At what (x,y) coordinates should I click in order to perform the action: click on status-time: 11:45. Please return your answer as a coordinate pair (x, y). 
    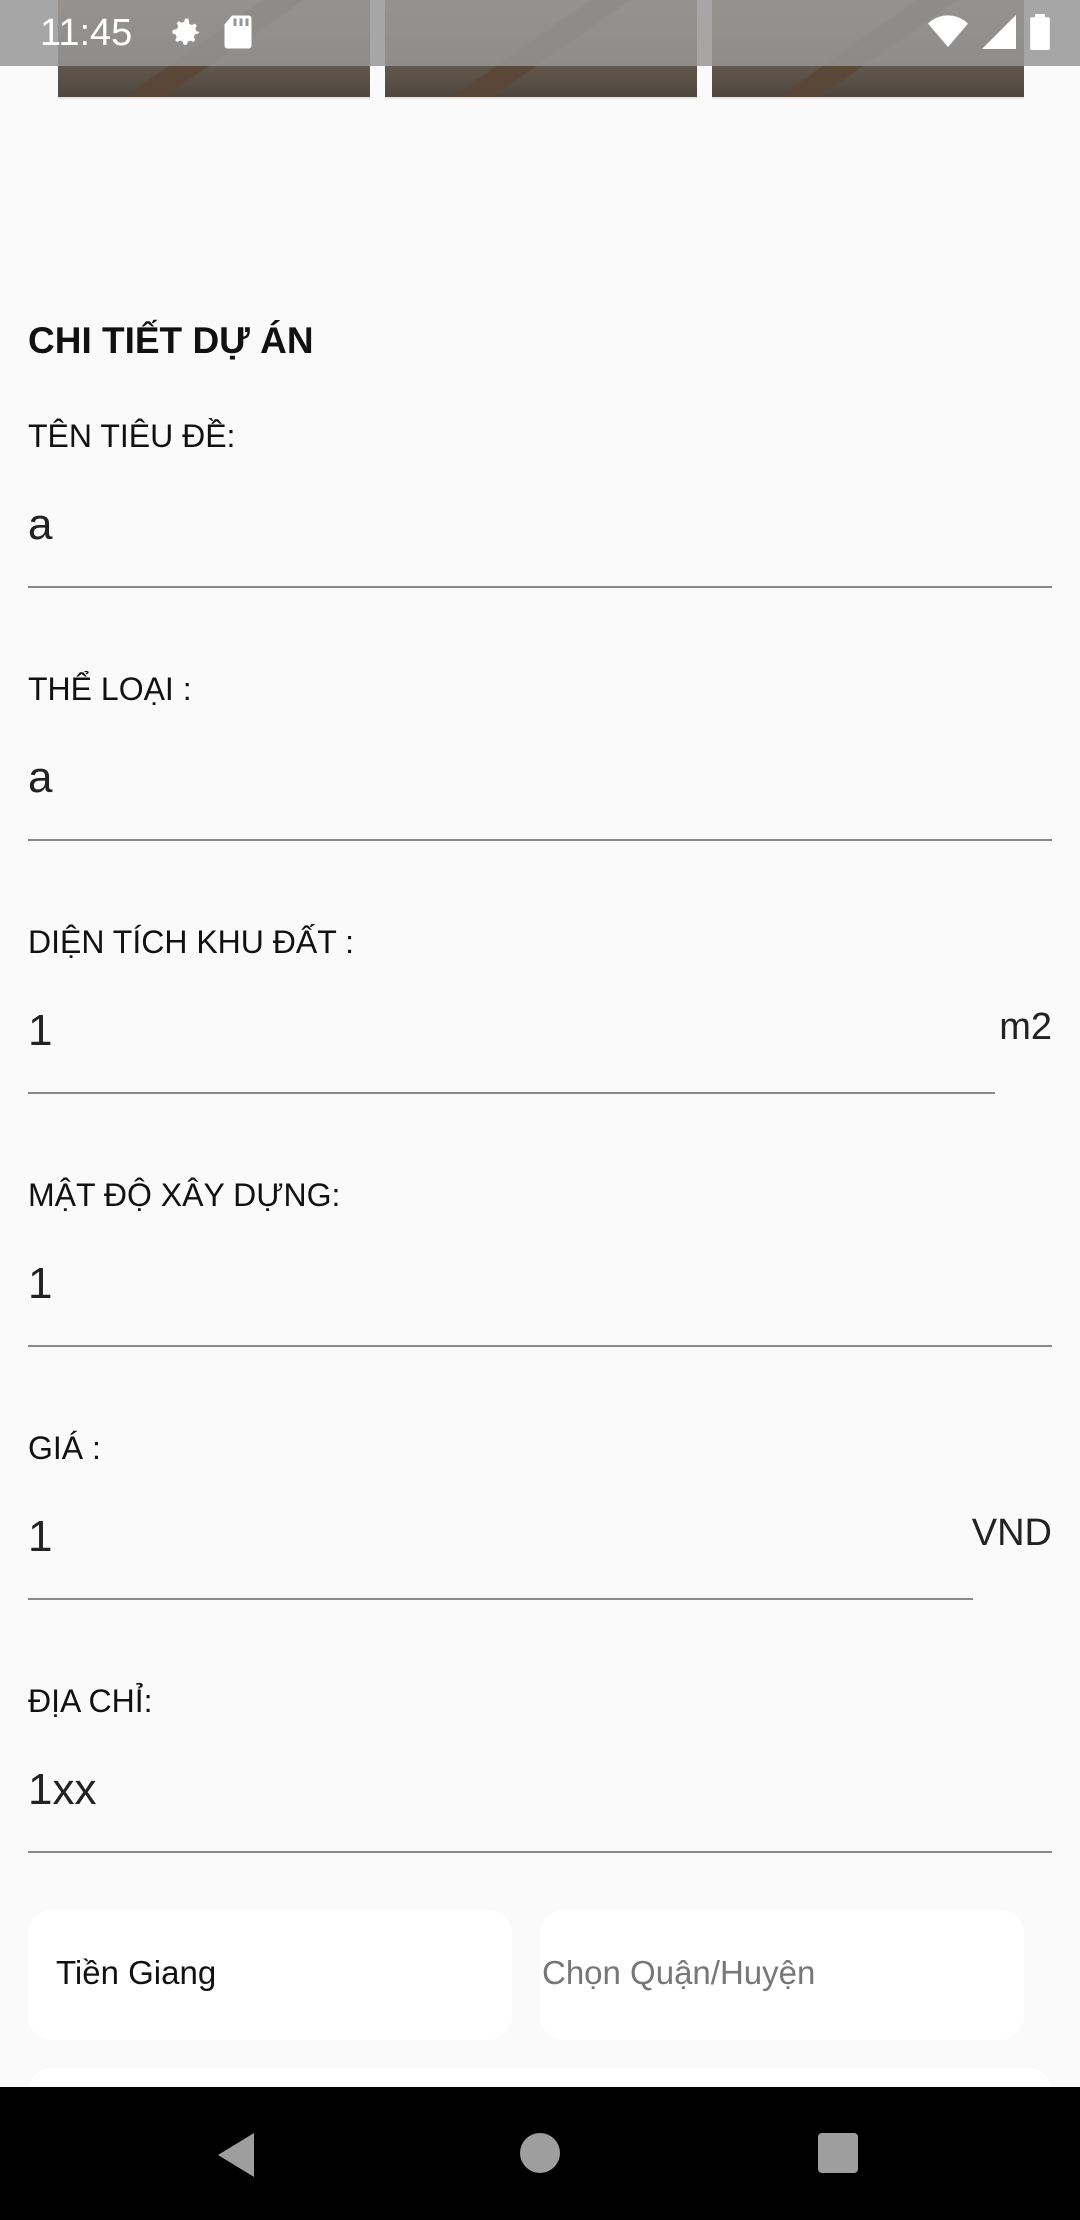
    Looking at the image, I should click on (86, 33).